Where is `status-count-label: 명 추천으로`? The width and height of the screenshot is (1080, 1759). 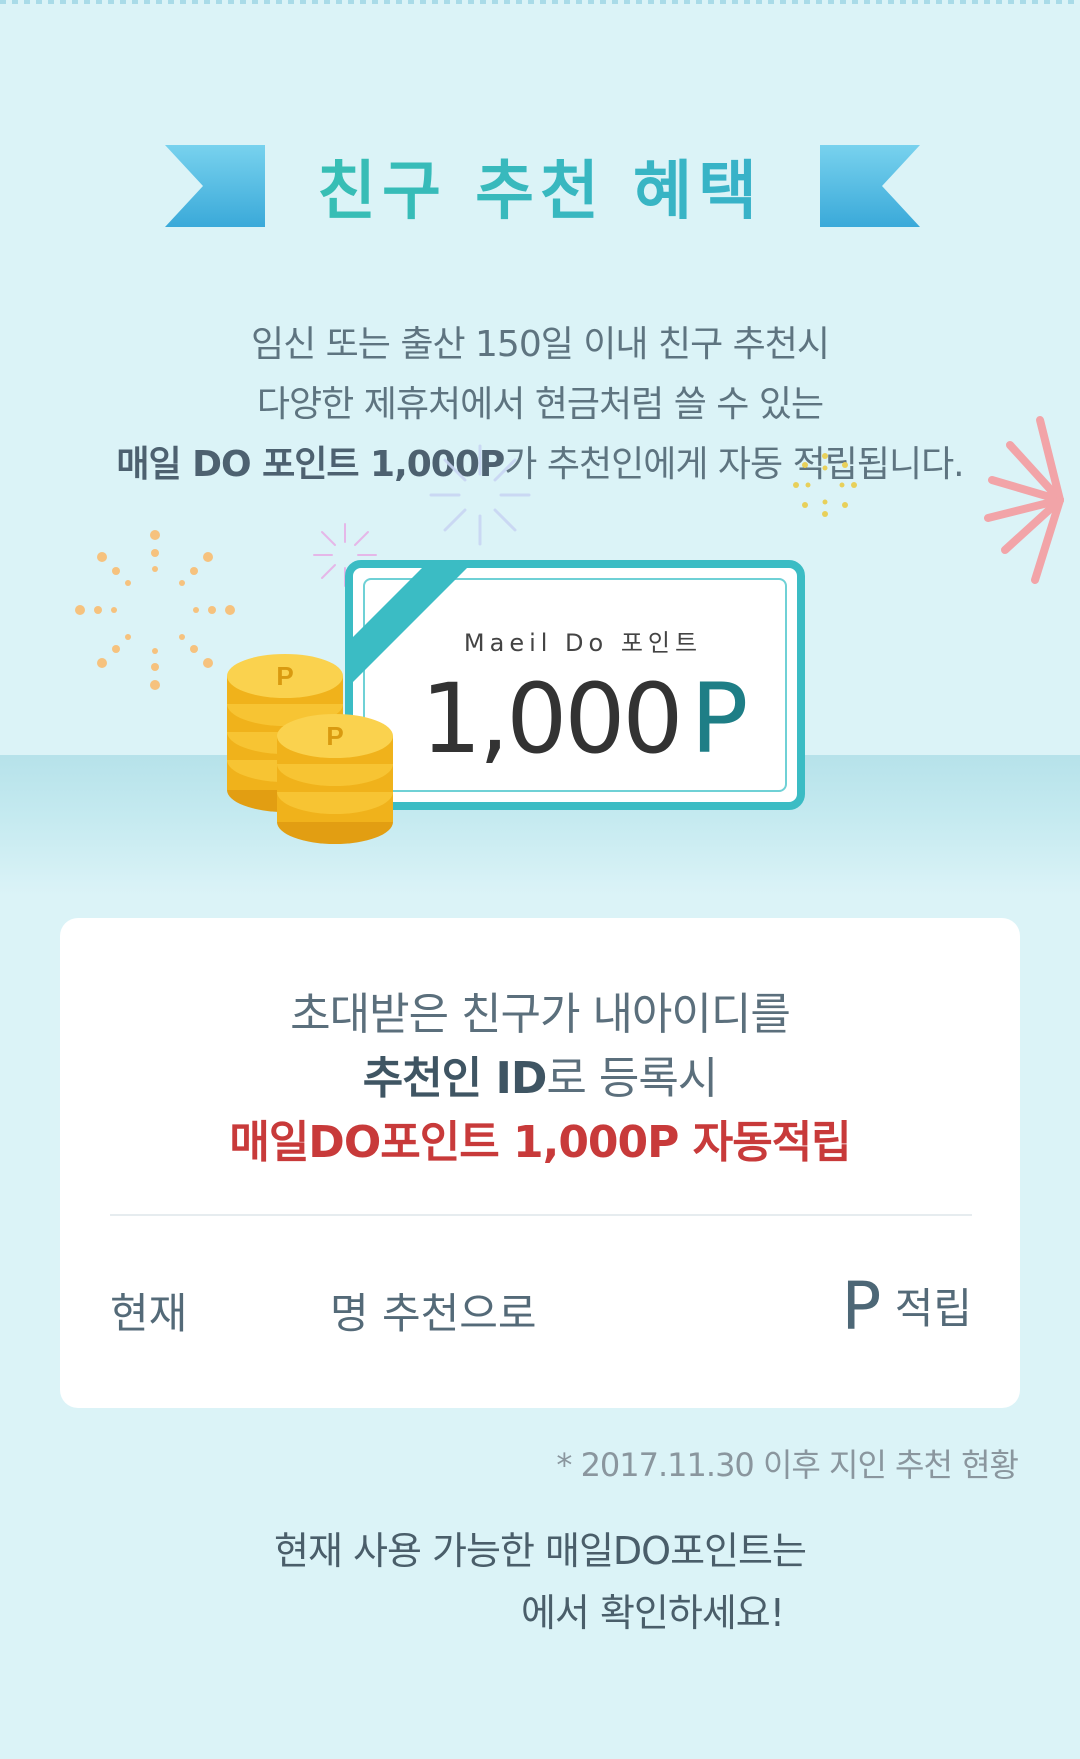
status-count-label: 명 추천으로 is located at coordinates (433, 1313).